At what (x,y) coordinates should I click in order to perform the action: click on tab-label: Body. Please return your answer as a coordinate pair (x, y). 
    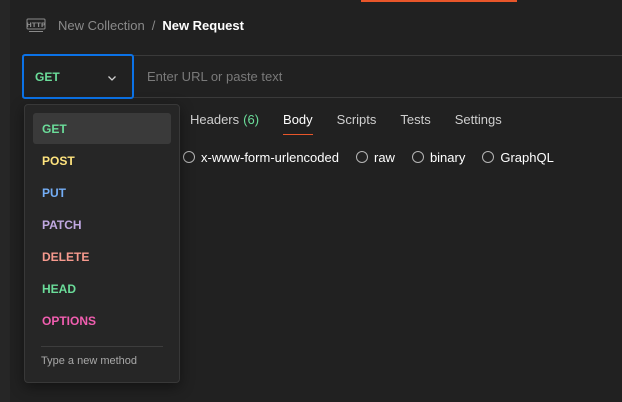
    Looking at the image, I should click on (298, 119).